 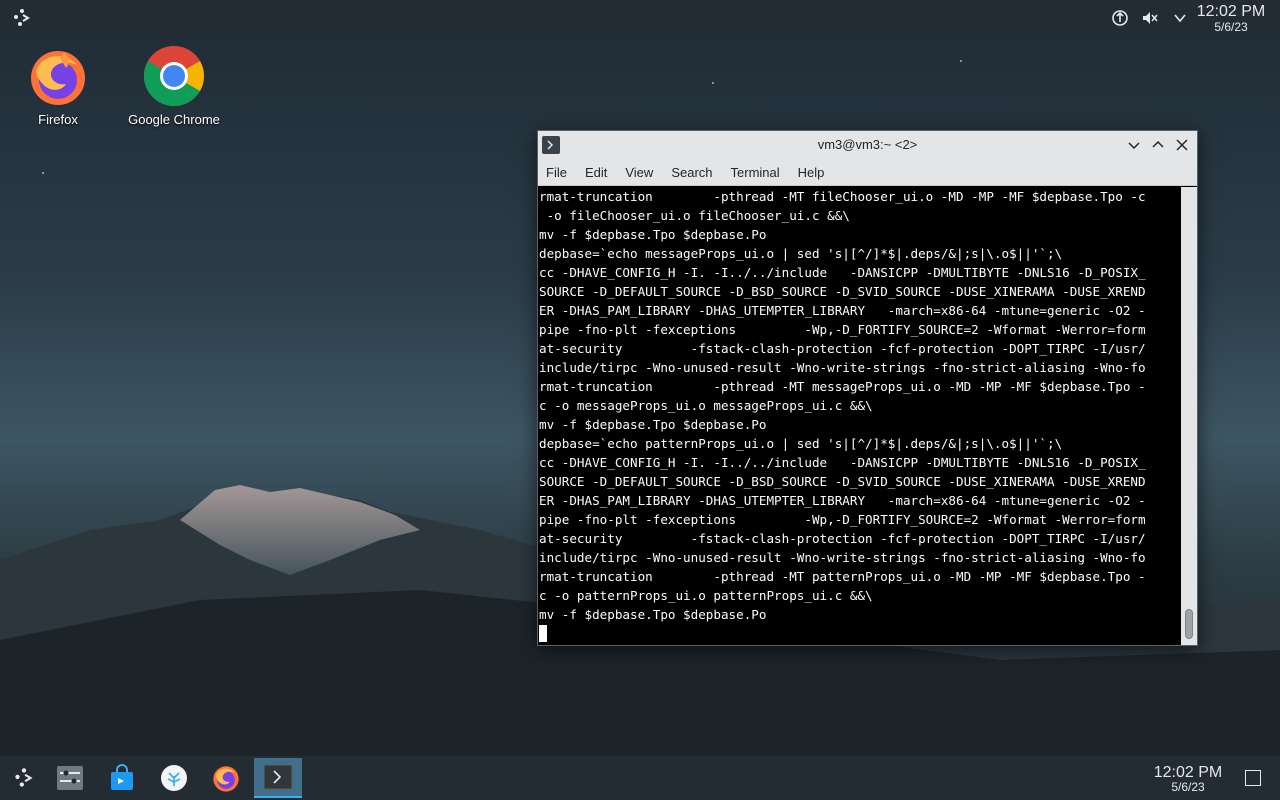 I want to click on network-icon, so click(x=1120, y=18).